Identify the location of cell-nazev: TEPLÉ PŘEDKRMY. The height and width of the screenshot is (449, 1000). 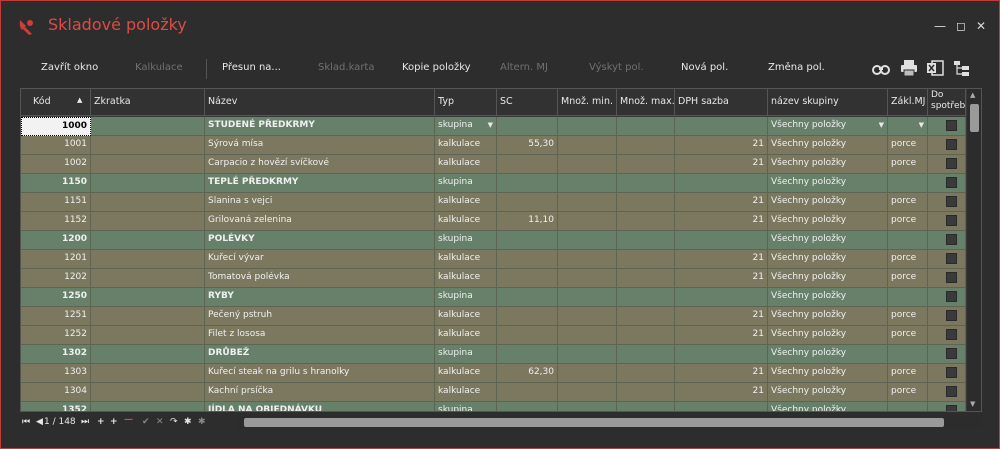
(320, 183).